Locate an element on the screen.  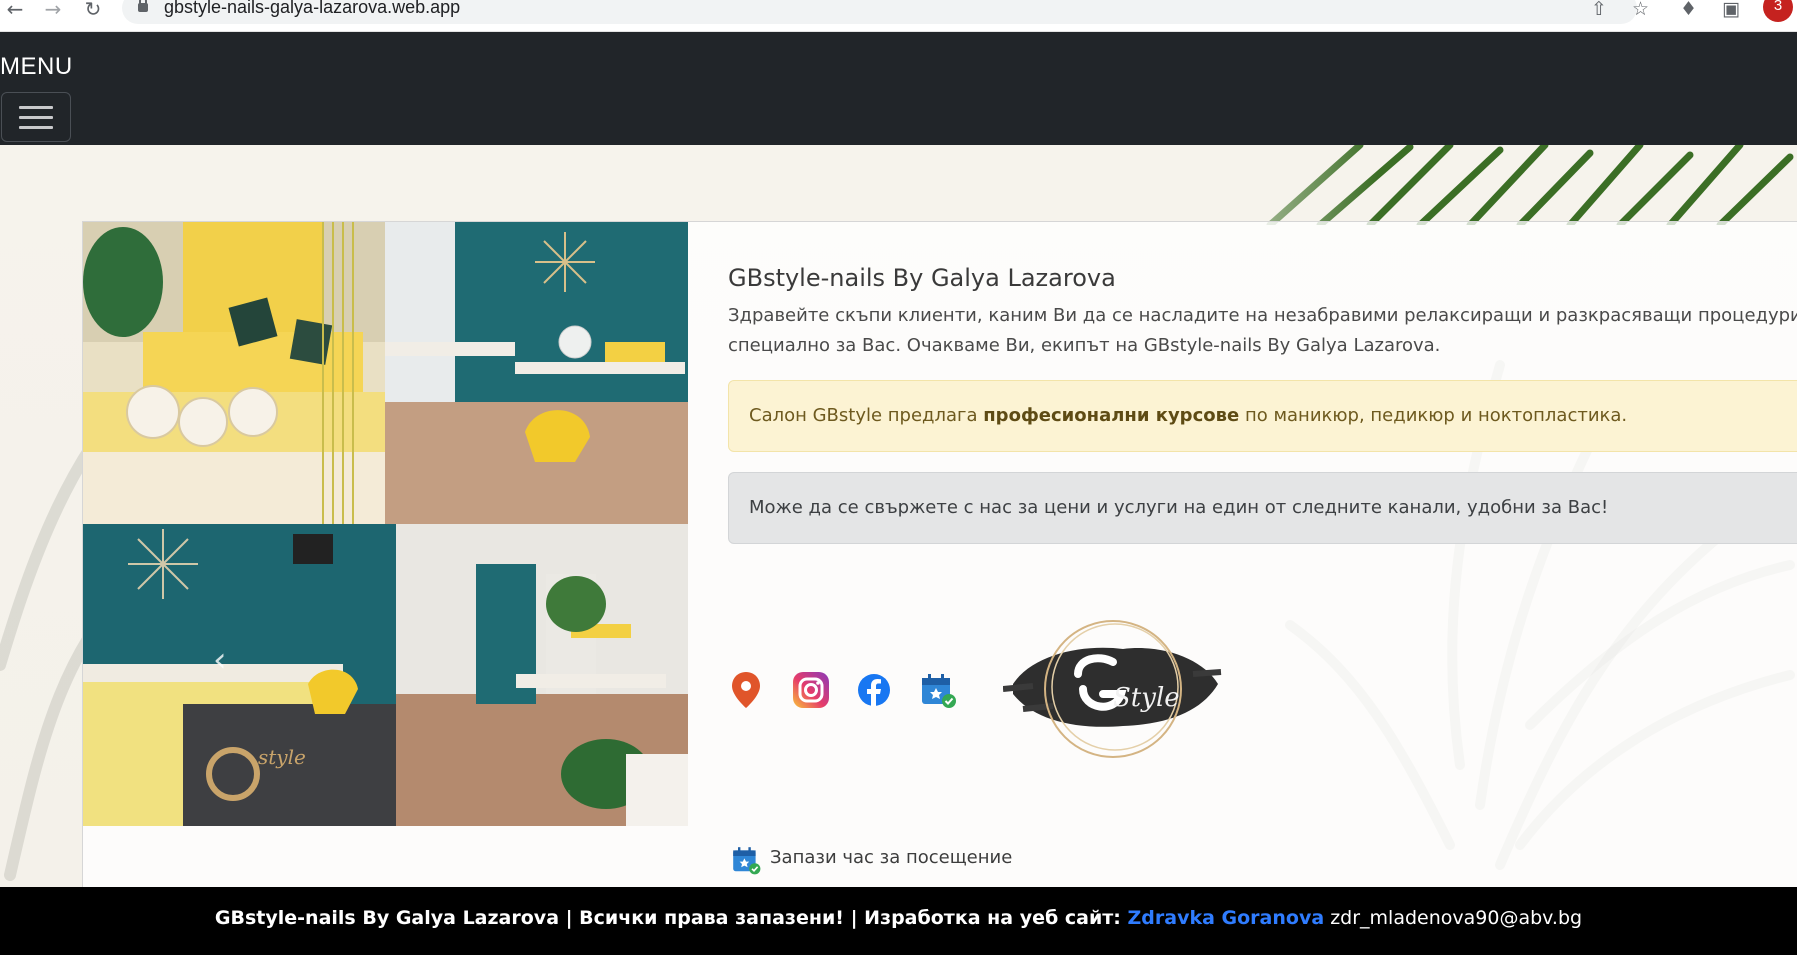
share-icon: ⇧ is located at coordinates (1599, 10).